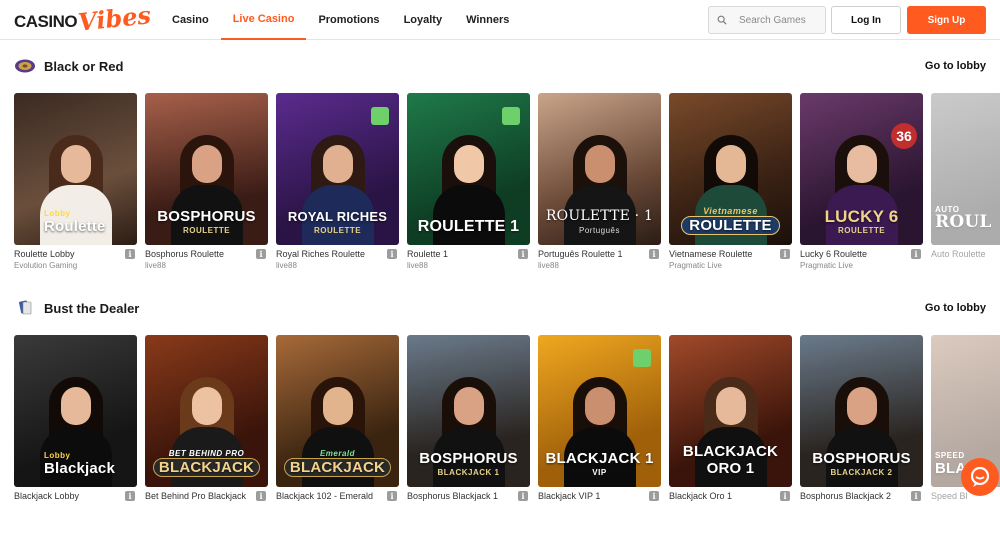 The image size is (1000, 541). I want to click on thumbnail-banner: AUTO ROUL, so click(963, 218).